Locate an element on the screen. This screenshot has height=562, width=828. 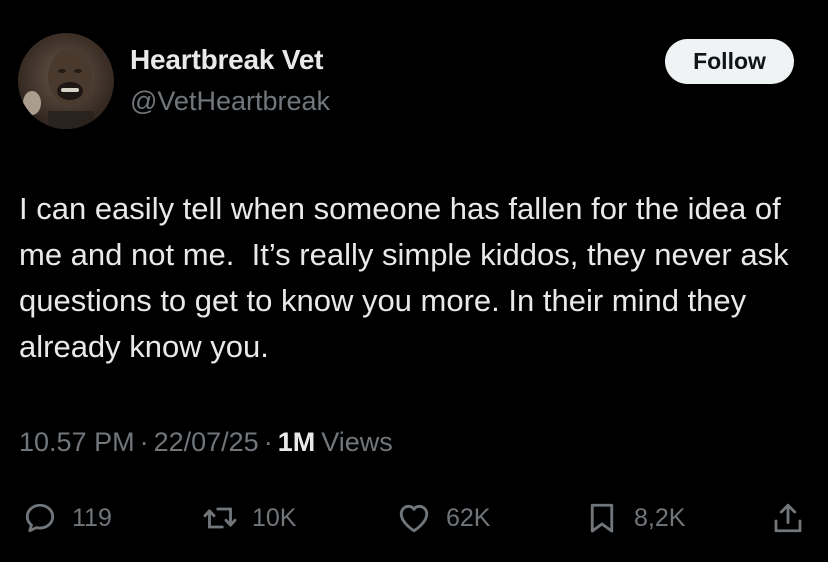
views-count: 1M is located at coordinates (297, 442).